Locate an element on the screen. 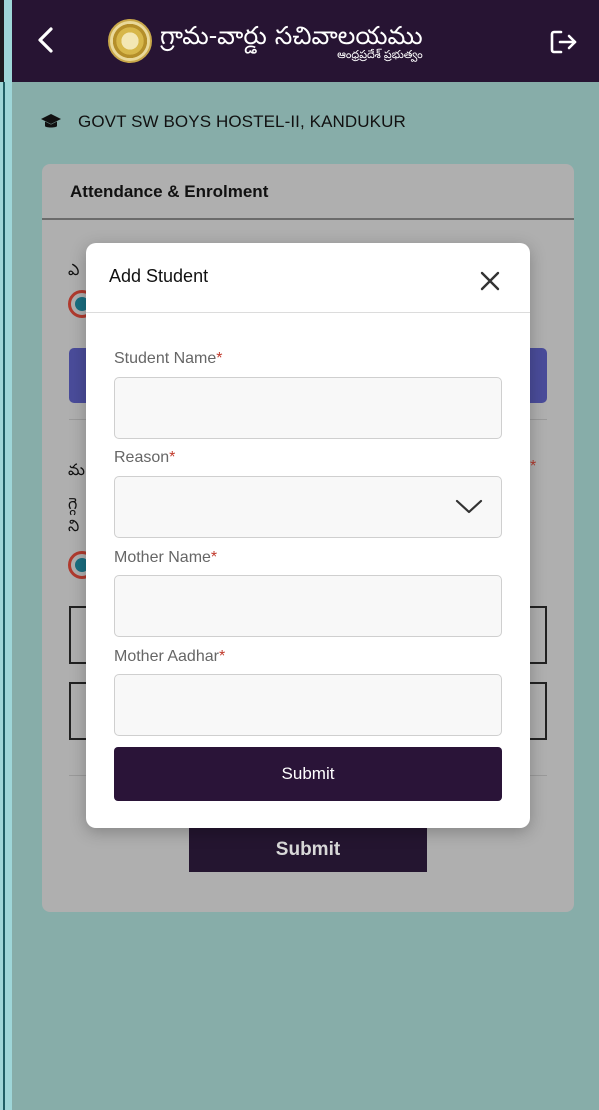  logout-button is located at coordinates (564, 42).